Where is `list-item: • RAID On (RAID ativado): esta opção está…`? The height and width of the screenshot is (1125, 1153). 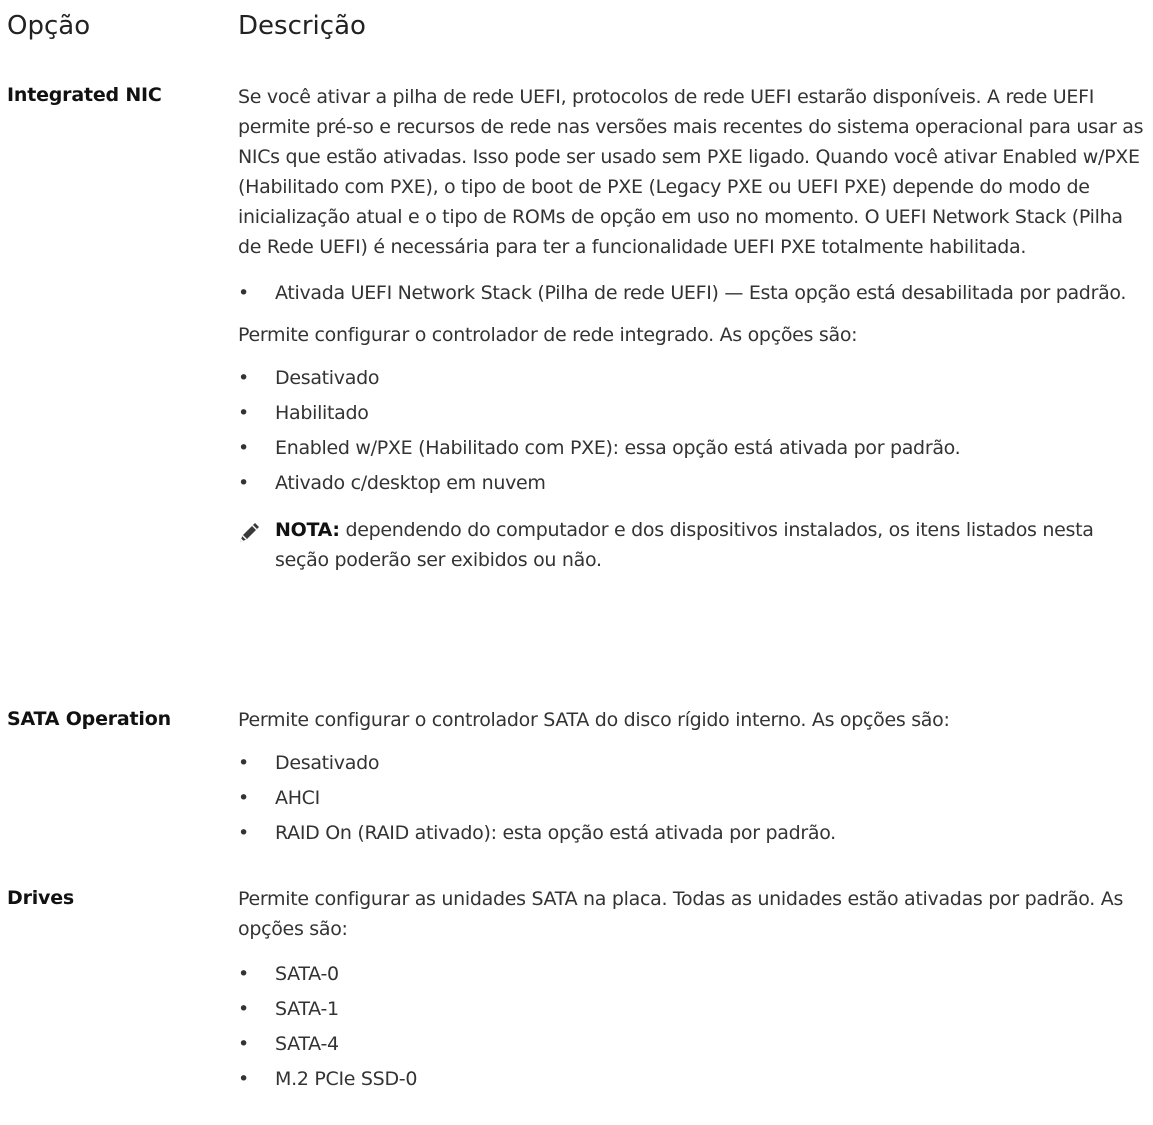 list-item: • RAID On (RAID ativado): esta opção está… is located at coordinates (692, 833).